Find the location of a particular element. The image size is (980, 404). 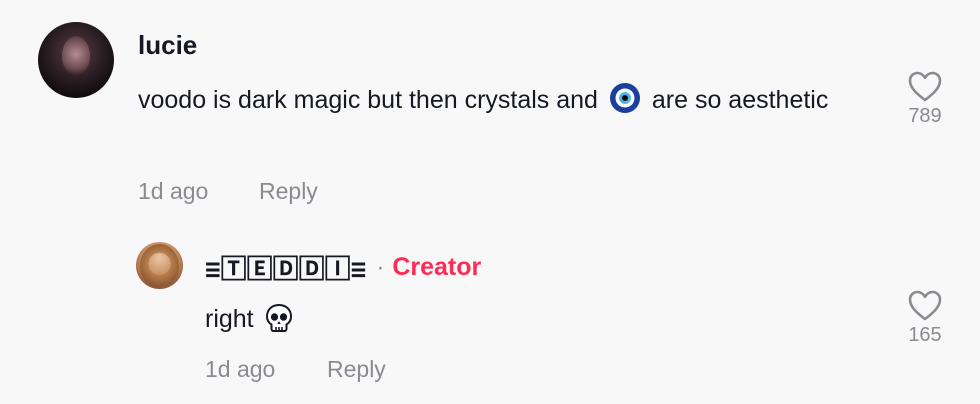

avatar-face is located at coordinates (76, 56).